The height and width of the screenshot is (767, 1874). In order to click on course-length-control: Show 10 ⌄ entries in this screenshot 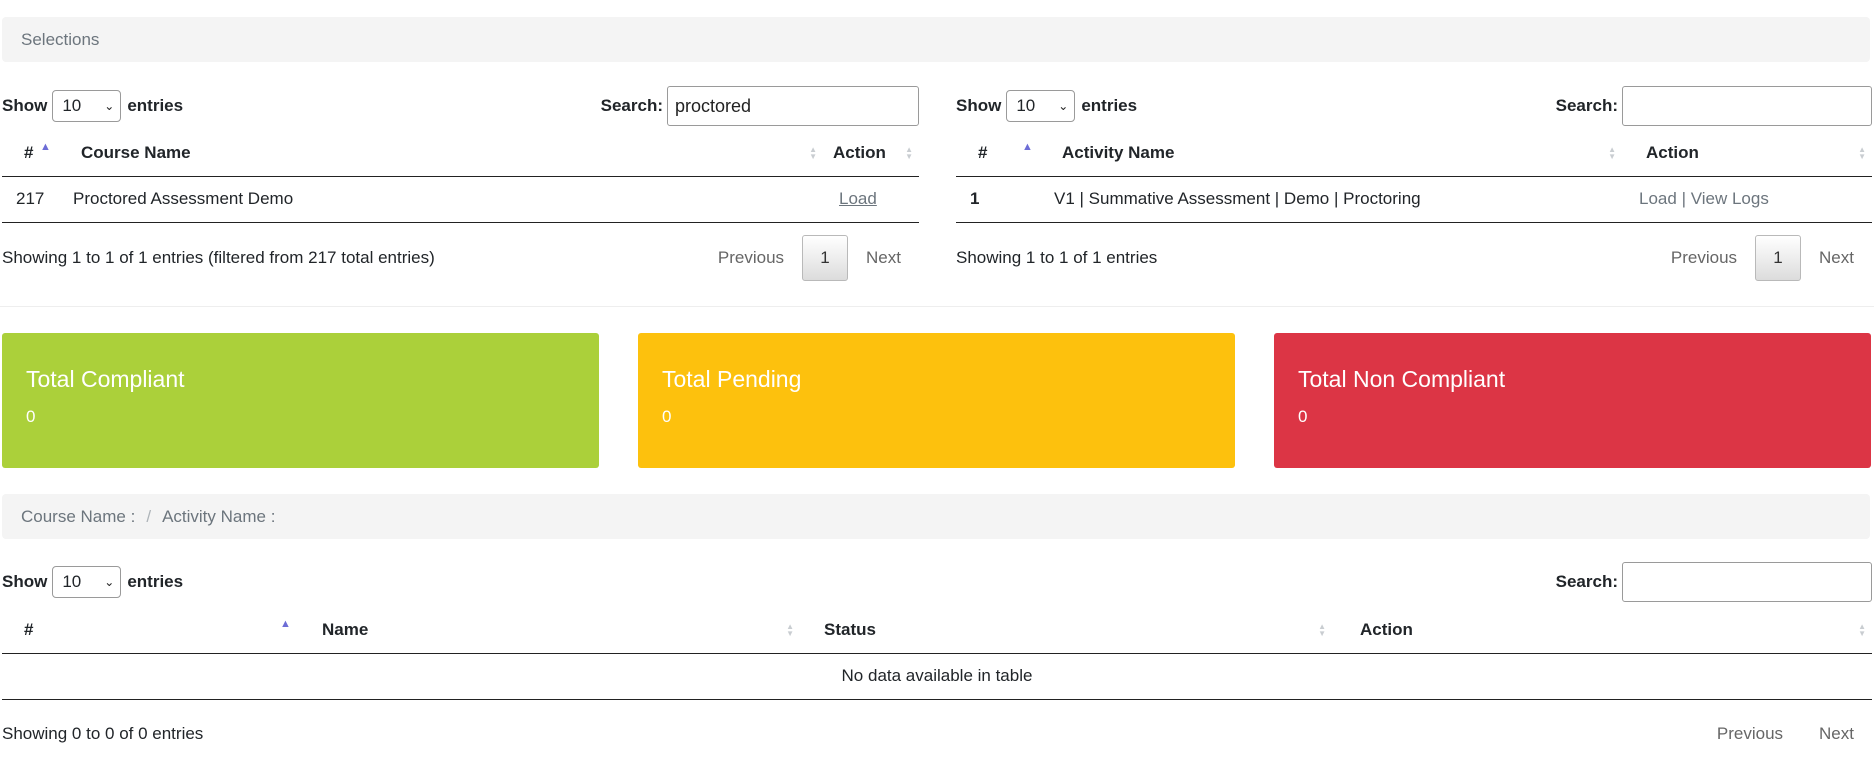, I will do `click(92, 106)`.